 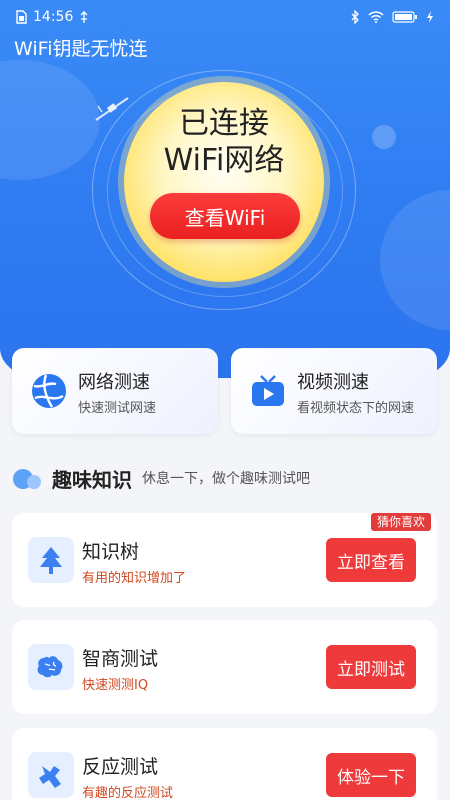 I want to click on globe-icon, so click(x=49, y=391).